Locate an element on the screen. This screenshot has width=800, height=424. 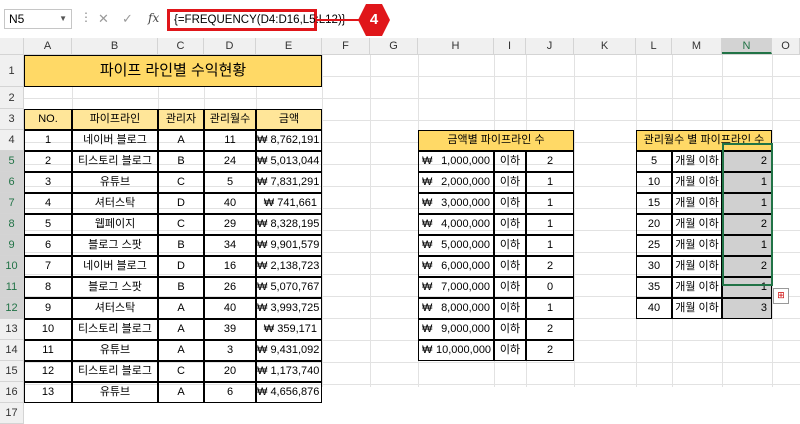
row-header-6: 6 is located at coordinates (12, 182).